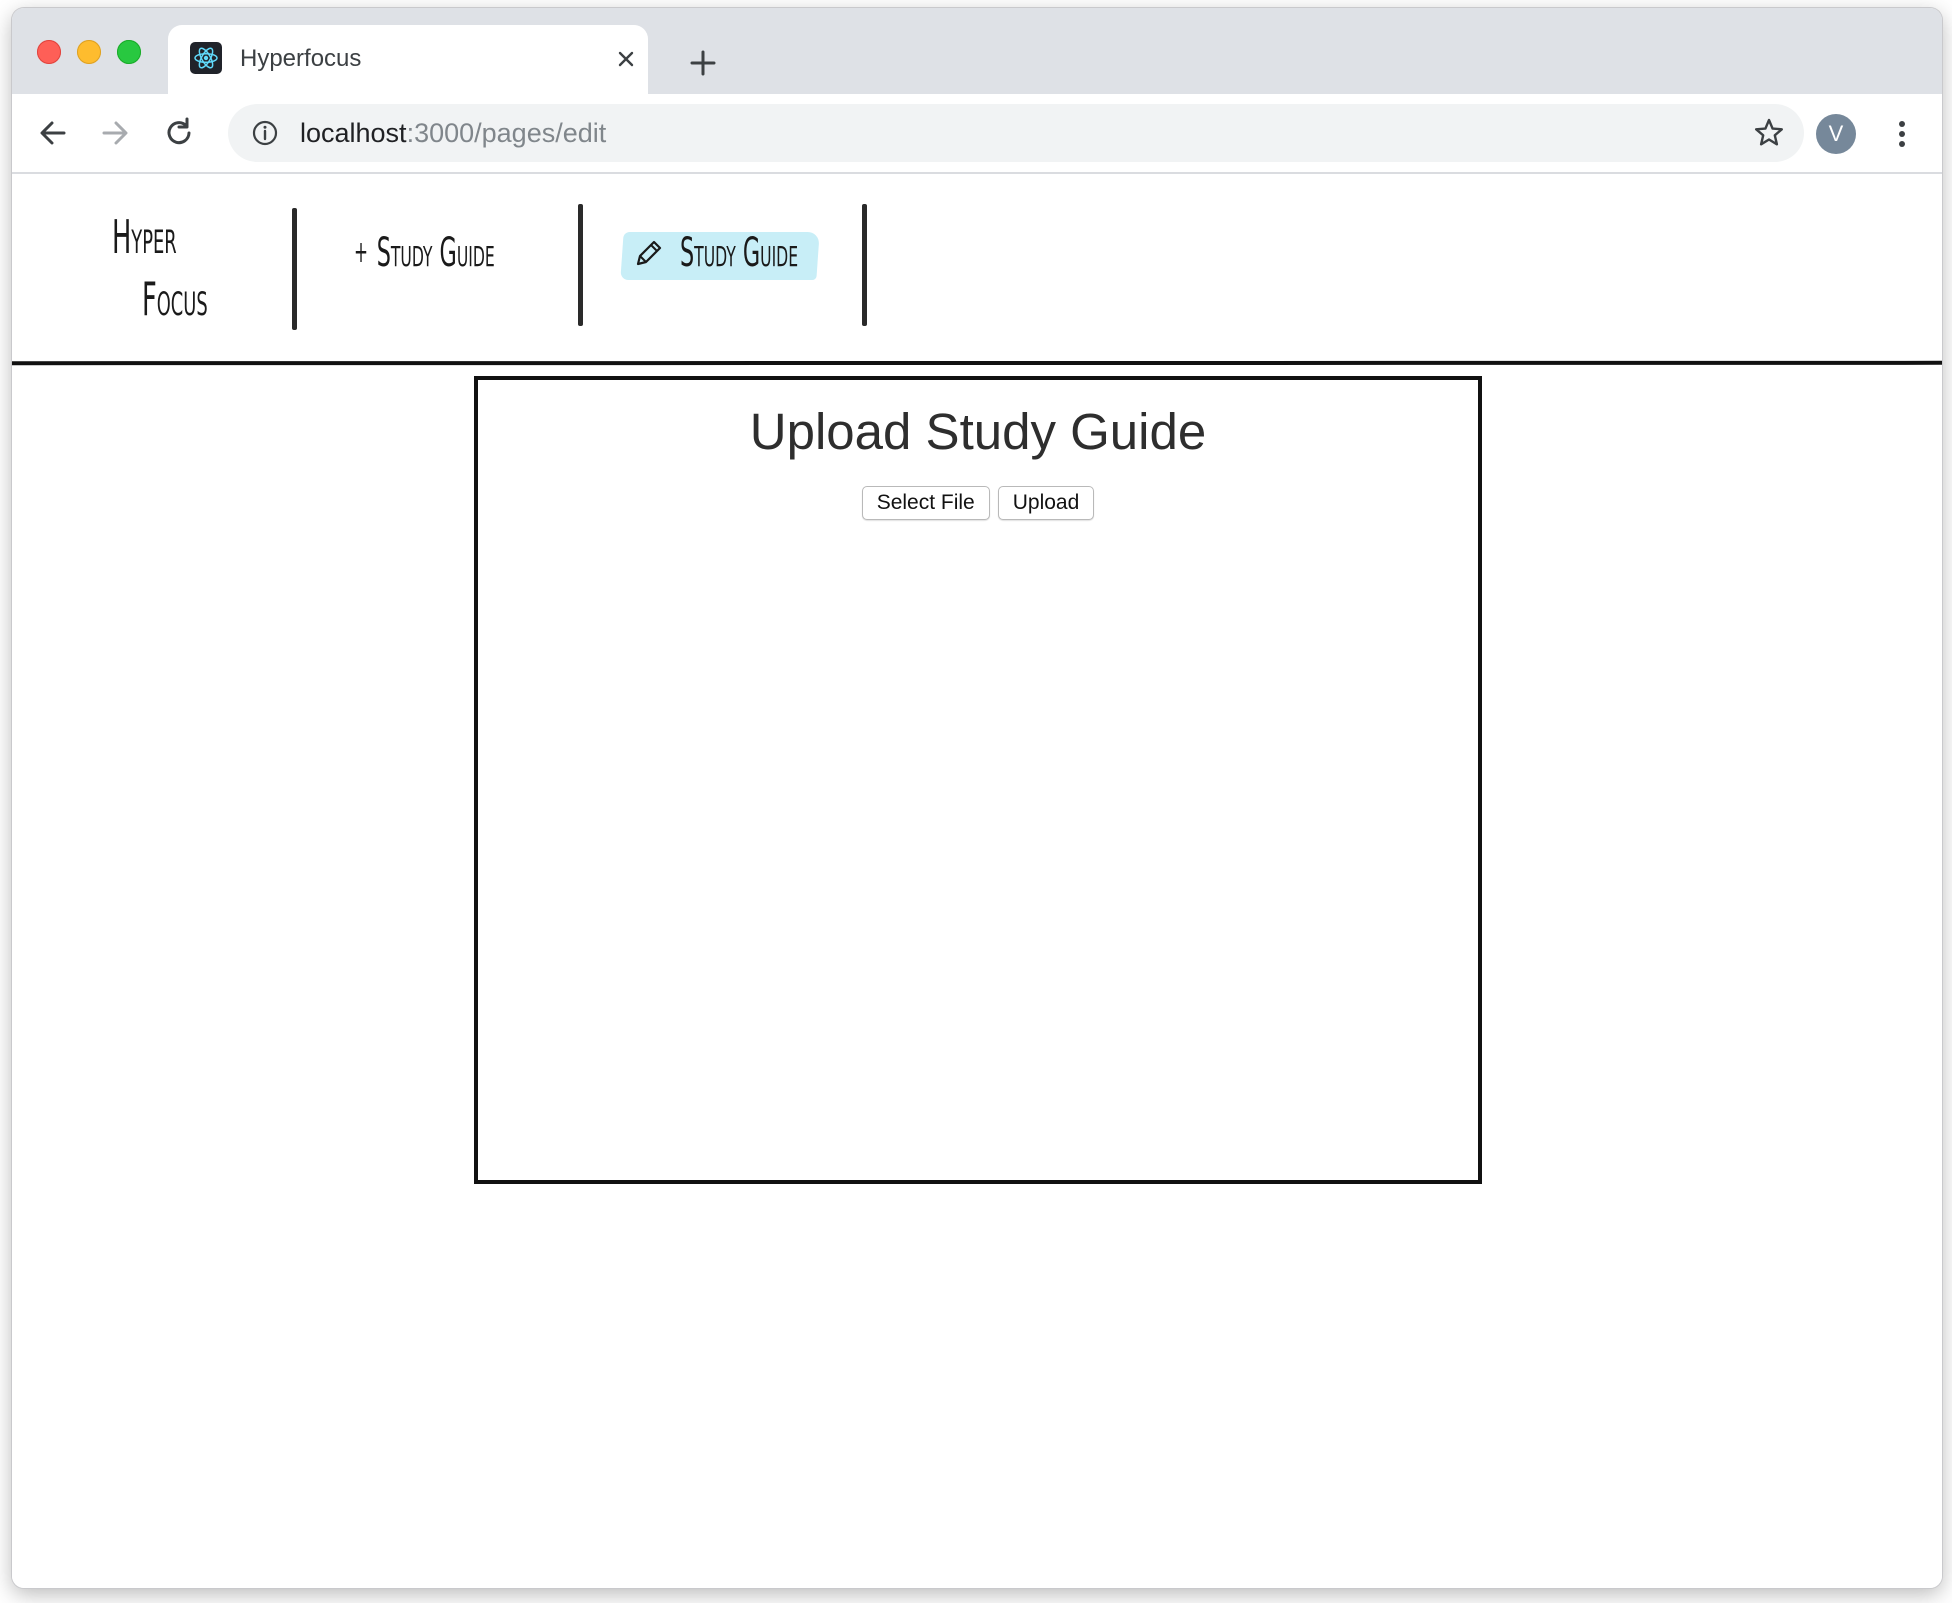 The width and height of the screenshot is (1952, 1603). What do you see at coordinates (977, 51) in the screenshot?
I see `tab-strip: Hyperfocus` at bounding box center [977, 51].